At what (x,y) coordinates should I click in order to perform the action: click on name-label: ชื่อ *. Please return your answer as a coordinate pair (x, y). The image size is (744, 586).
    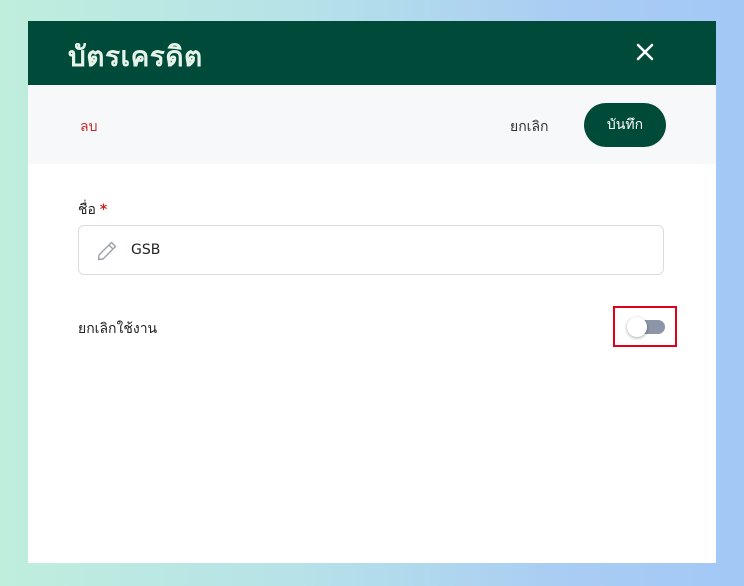
    Looking at the image, I should click on (92, 210).